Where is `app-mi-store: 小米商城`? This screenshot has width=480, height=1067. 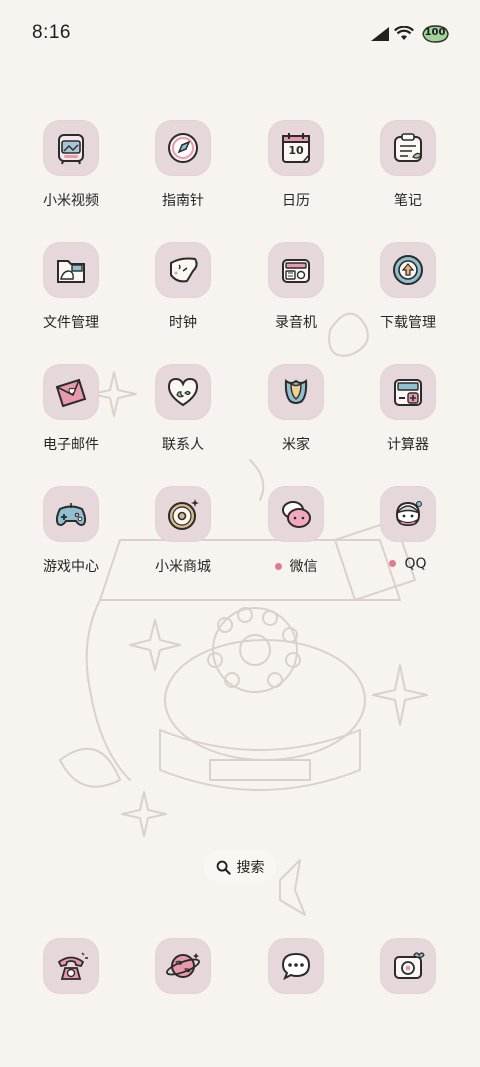
app-mi-store: 小米商城 is located at coordinates (183, 536).